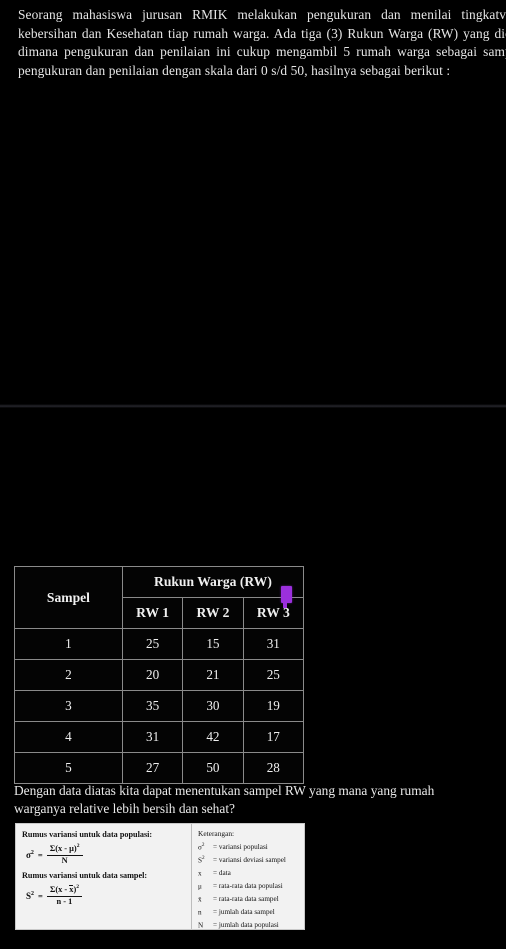 This screenshot has width=506, height=949. What do you see at coordinates (273, 768) in the screenshot?
I see `cell-rw3: 28` at bounding box center [273, 768].